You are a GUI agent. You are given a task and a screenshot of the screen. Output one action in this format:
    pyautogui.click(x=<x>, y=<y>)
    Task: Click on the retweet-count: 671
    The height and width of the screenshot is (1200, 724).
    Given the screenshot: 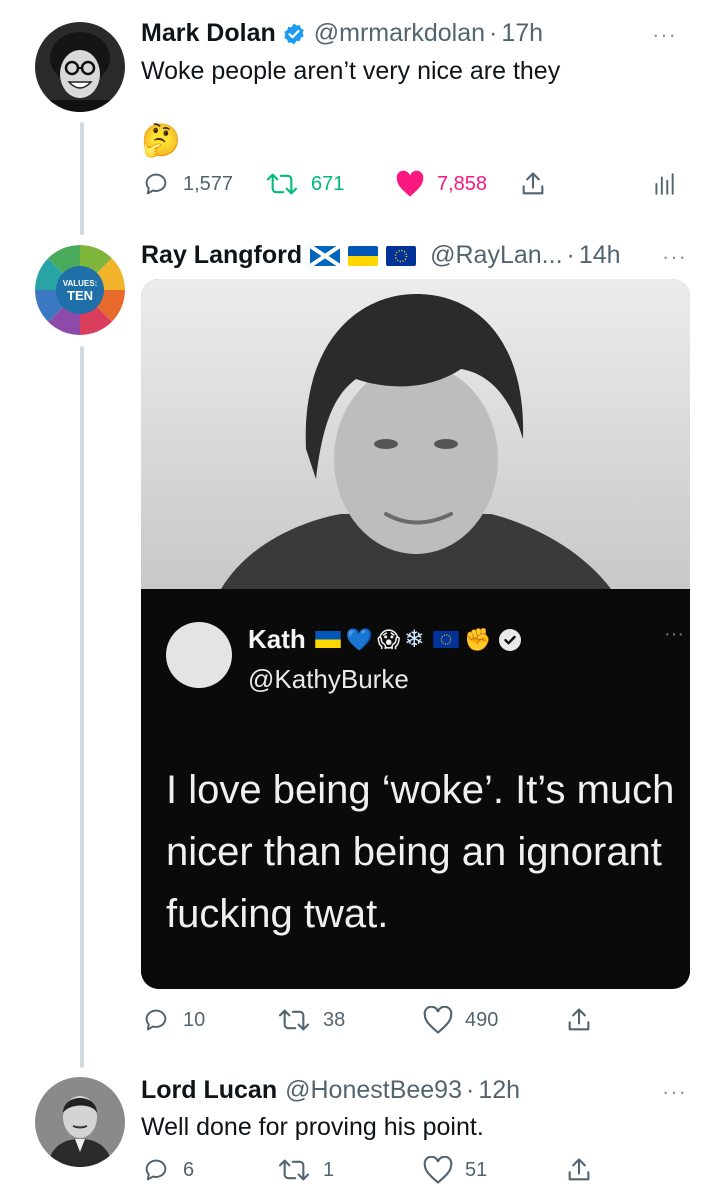 What is the action you would take?
    pyautogui.click(x=328, y=183)
    